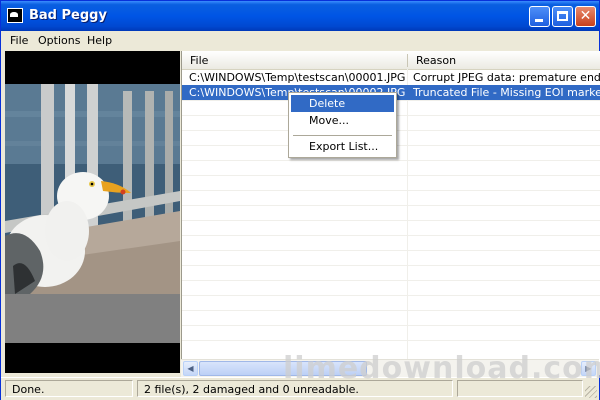  Describe the element at coordinates (19, 40) in the screenshot. I see `menu-file: File` at that location.